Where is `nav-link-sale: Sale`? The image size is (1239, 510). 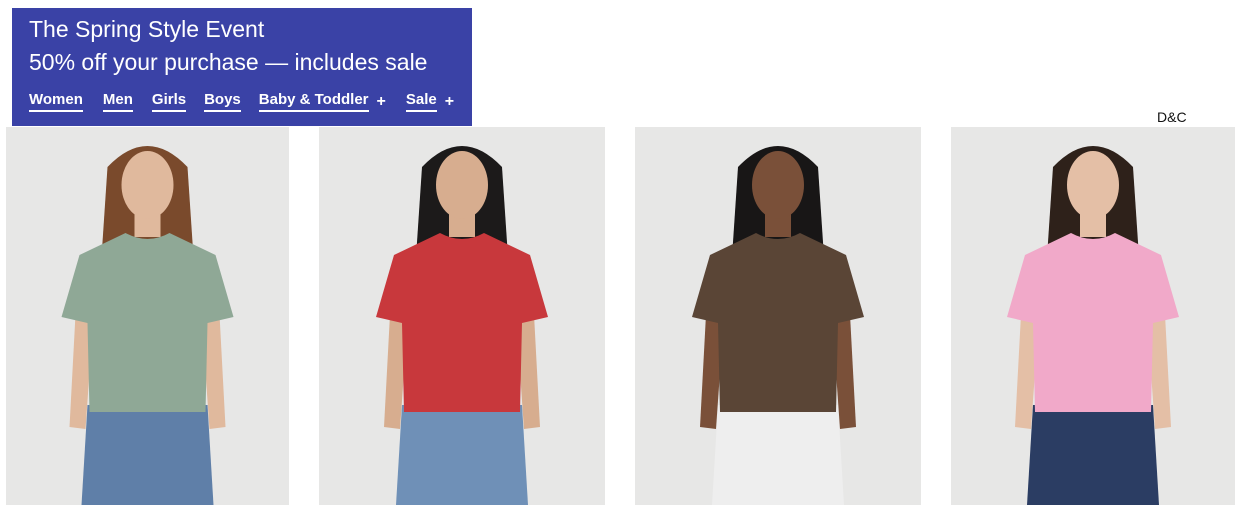
nav-link-sale: Sale is located at coordinates (421, 101).